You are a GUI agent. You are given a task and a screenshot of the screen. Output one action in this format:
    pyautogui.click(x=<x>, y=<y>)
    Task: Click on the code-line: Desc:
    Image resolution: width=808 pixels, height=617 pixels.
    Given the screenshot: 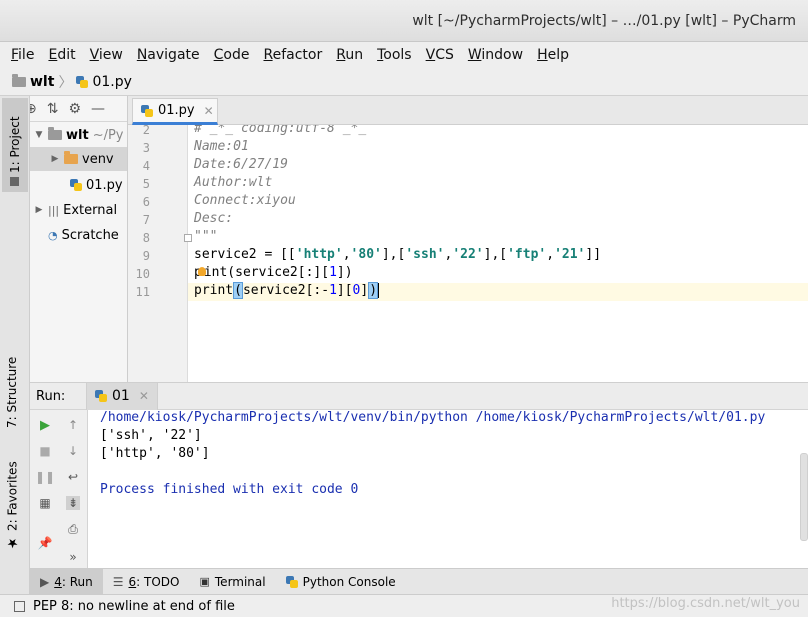 What is the action you would take?
    pyautogui.click(x=213, y=218)
    